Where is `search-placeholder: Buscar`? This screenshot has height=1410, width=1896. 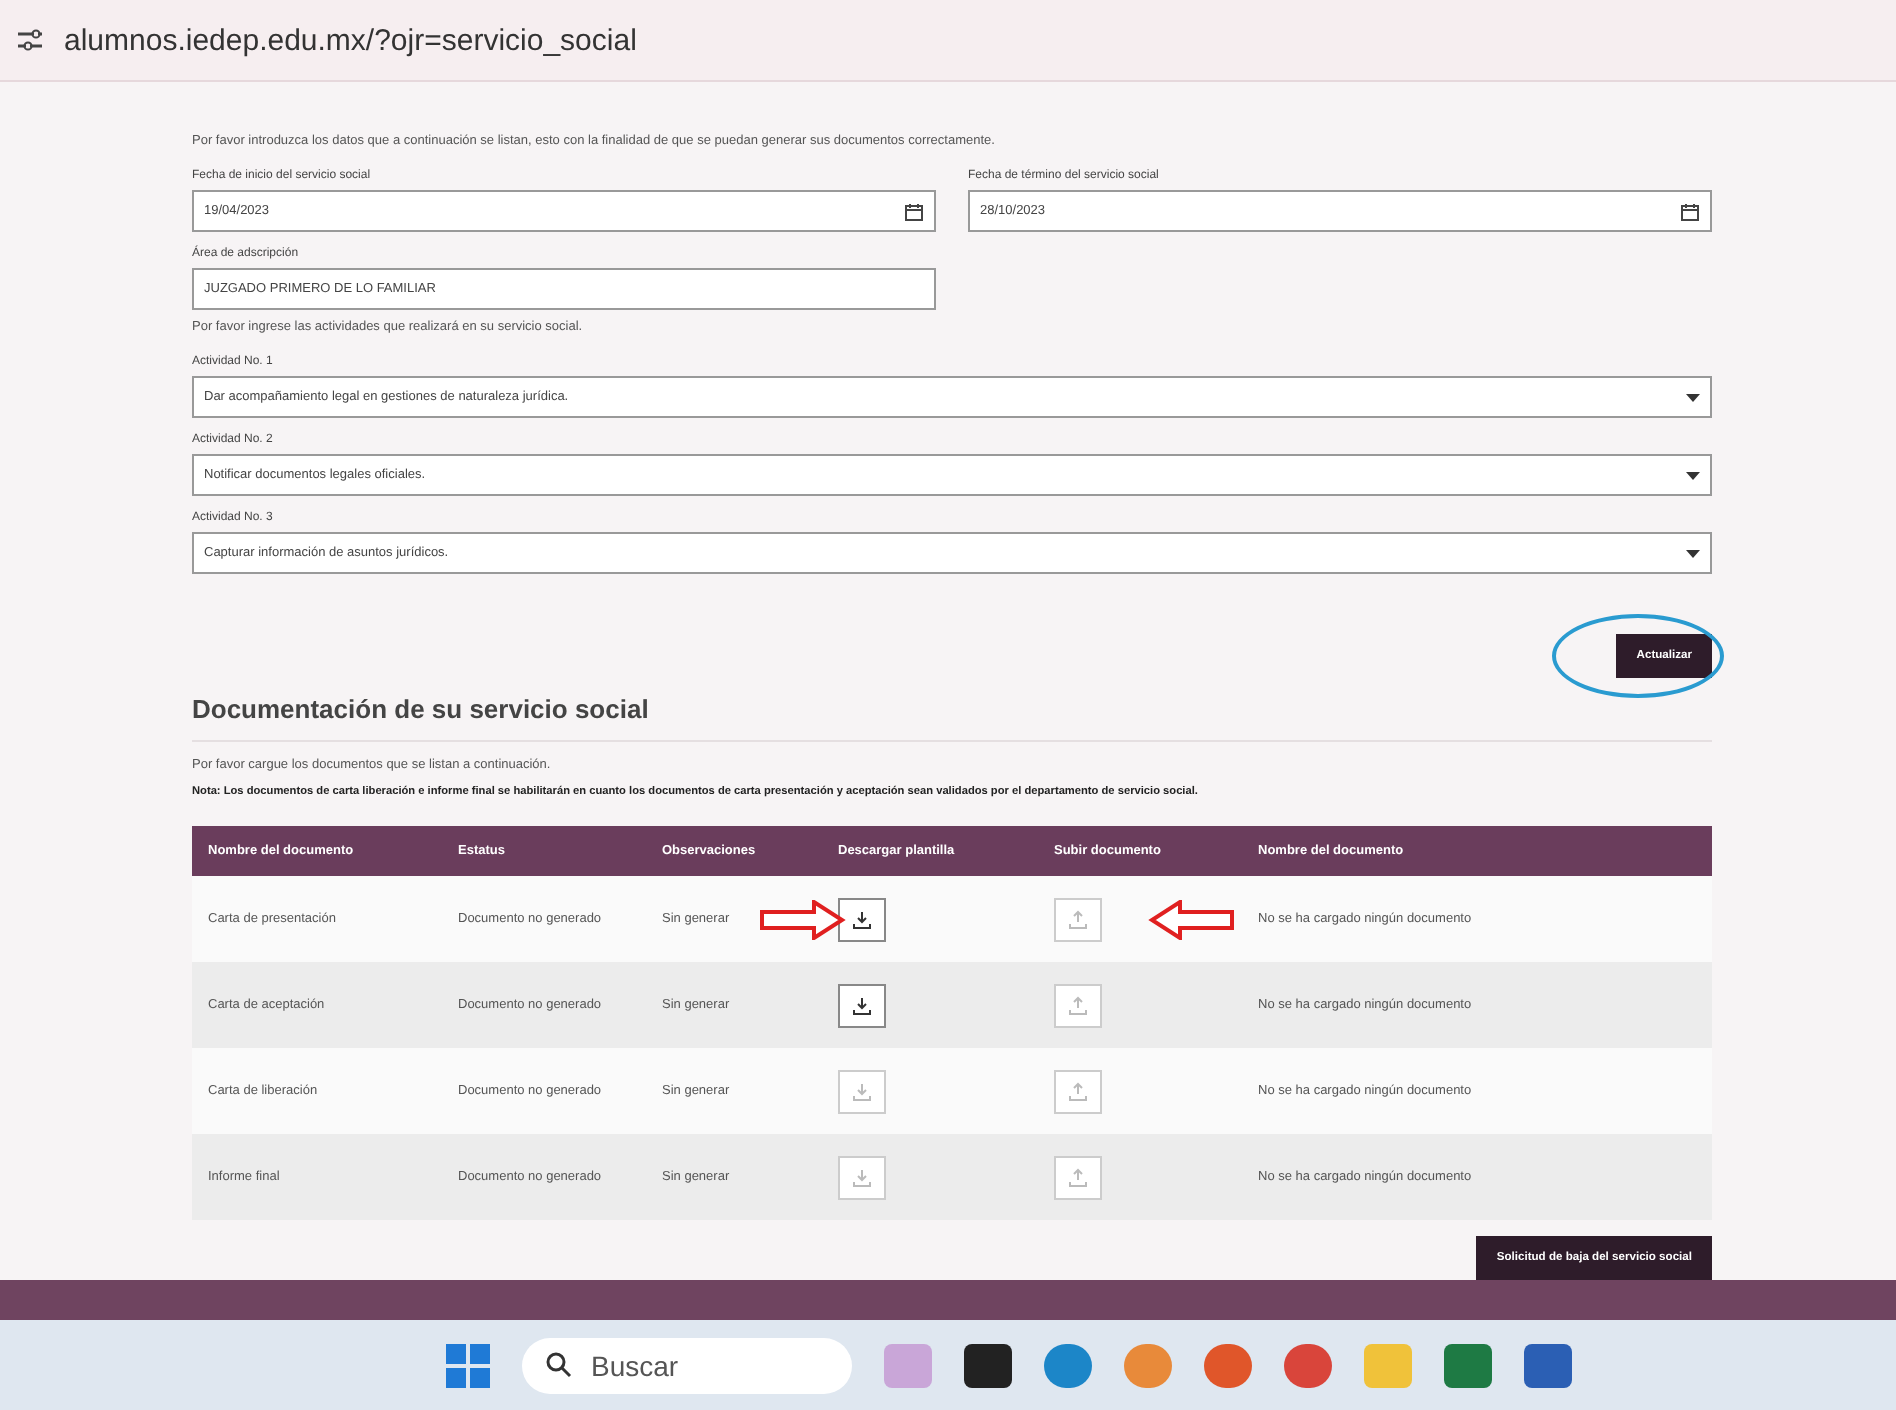
search-placeholder: Buscar is located at coordinates (635, 1365).